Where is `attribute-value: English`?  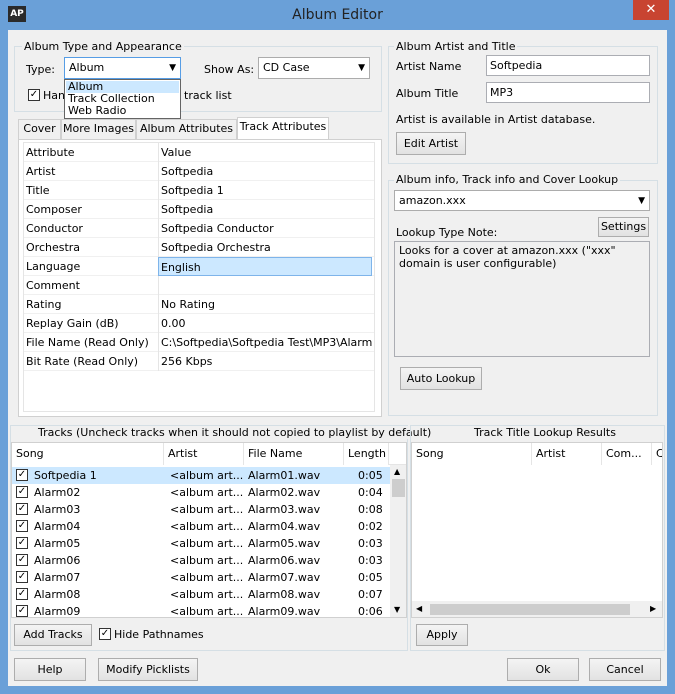 attribute-value: English is located at coordinates (265, 266).